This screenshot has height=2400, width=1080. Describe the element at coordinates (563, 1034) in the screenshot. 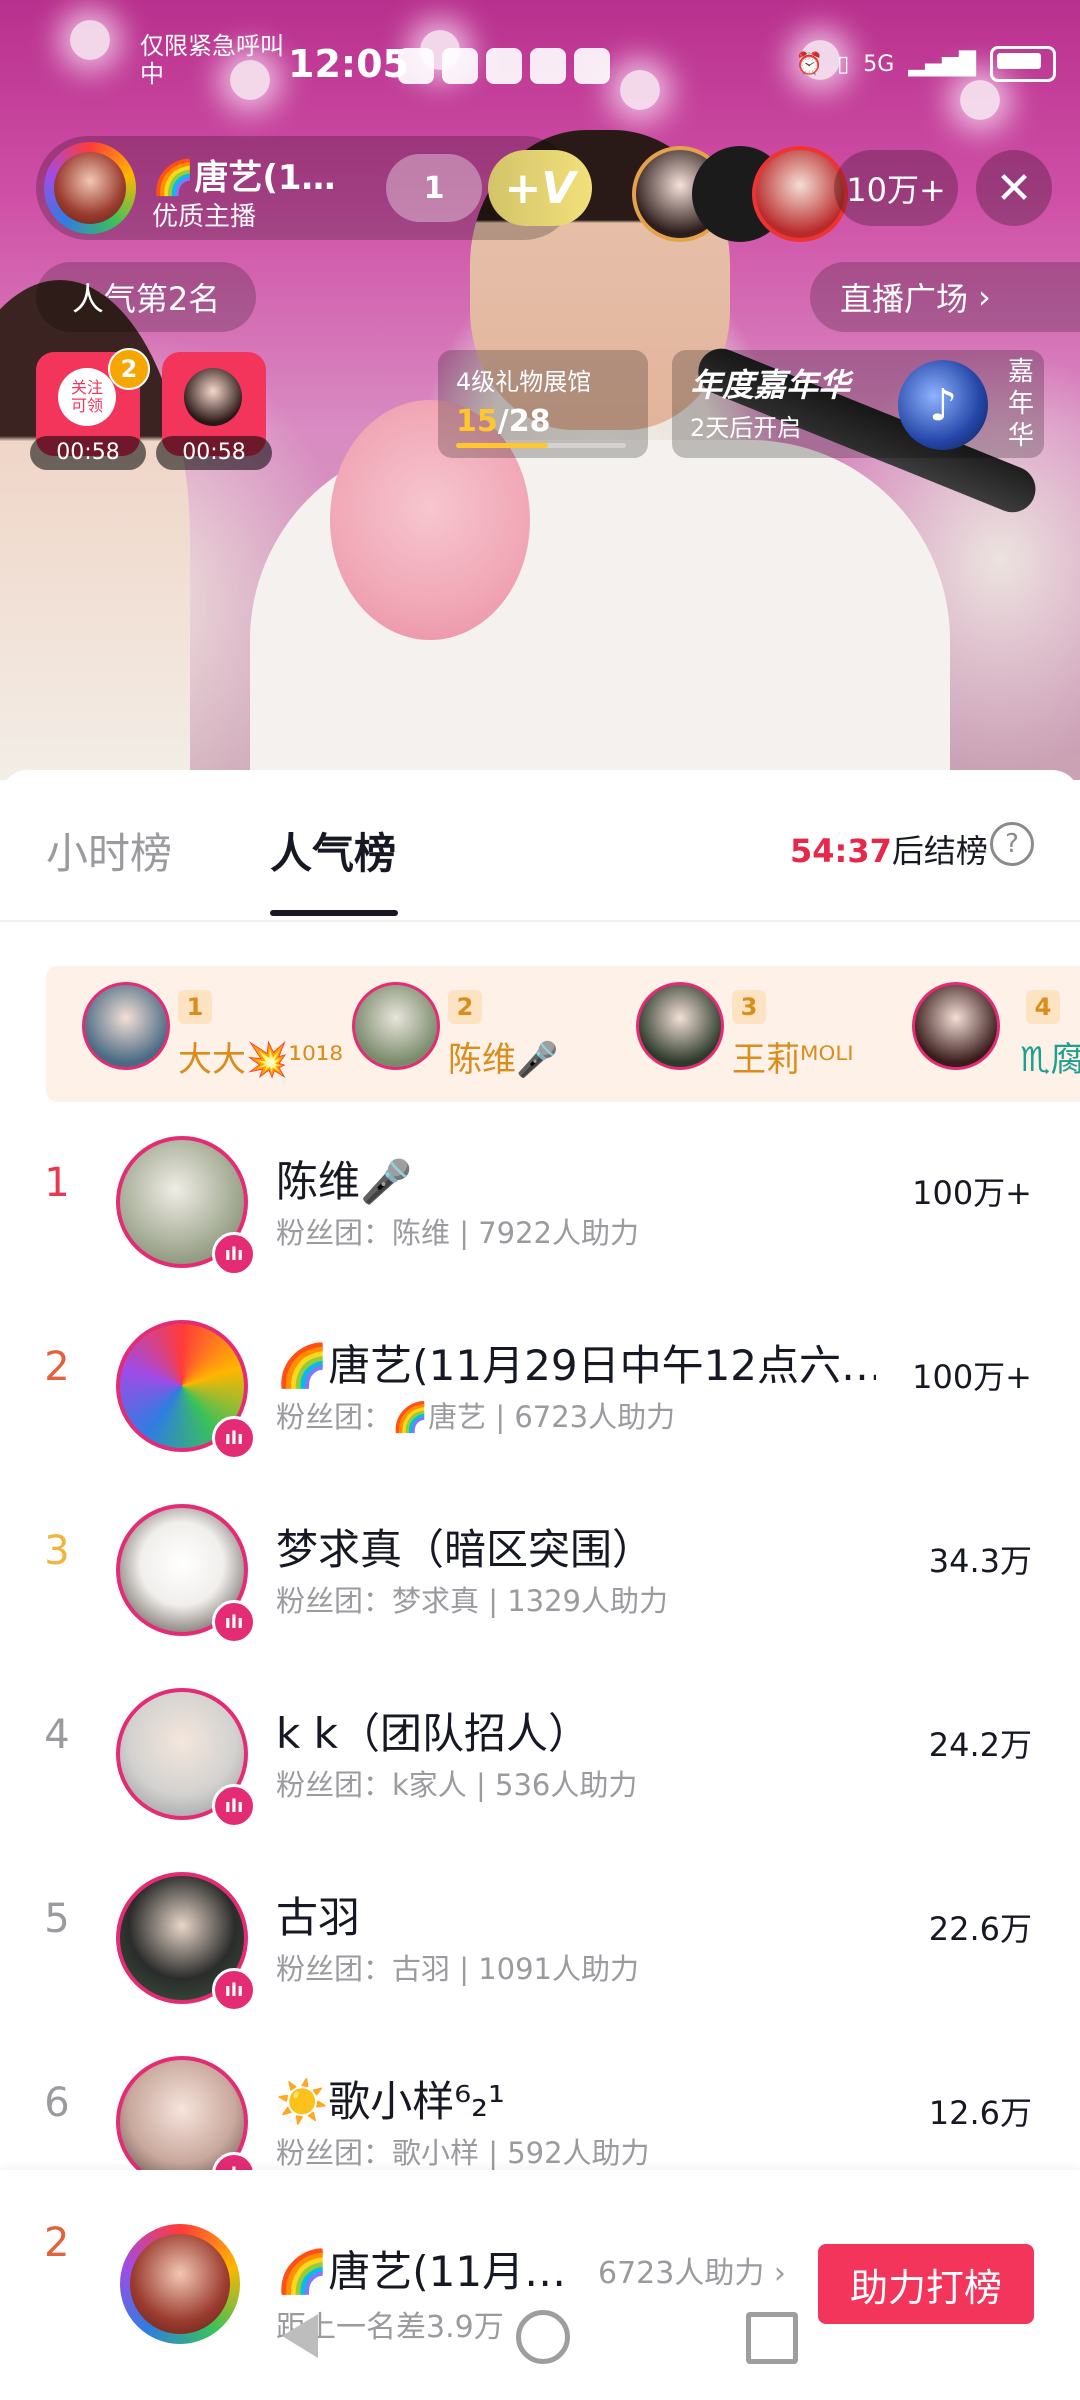

I see `top-contributors-strip: 1 大大💥¹⁰¹⁸ 2 陈维🎤 3 王莉ᴹᴼᴸᴵ 4 ♏腐` at that location.